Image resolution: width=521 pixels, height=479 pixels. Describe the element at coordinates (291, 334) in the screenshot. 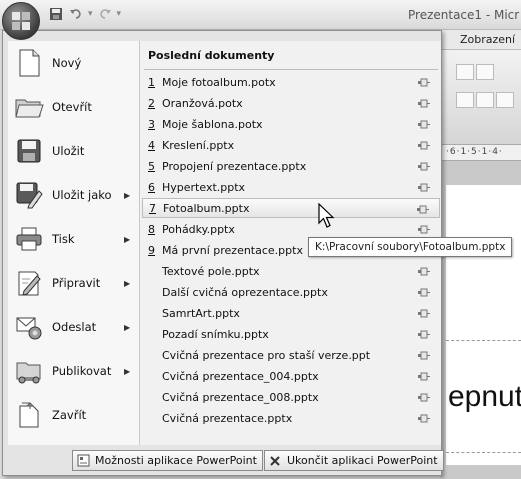

I see `recent-document-item: Pozadí snímku.pptx` at that location.